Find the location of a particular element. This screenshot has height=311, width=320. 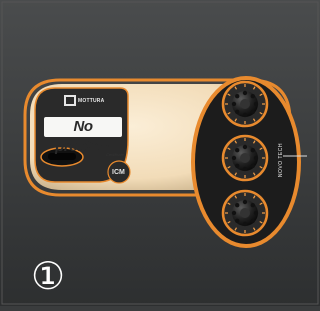

dial-bottom is located at coordinates (245, 213).